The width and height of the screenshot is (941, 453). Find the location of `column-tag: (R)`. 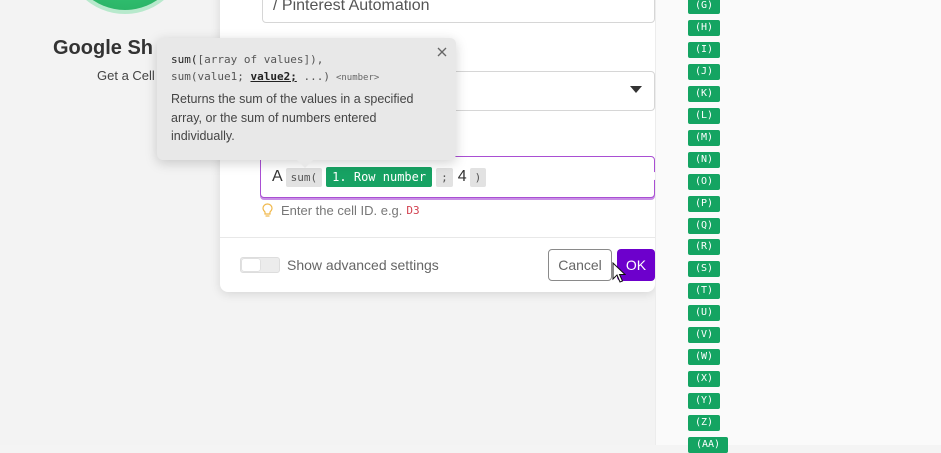

column-tag: (R) is located at coordinates (704, 247).